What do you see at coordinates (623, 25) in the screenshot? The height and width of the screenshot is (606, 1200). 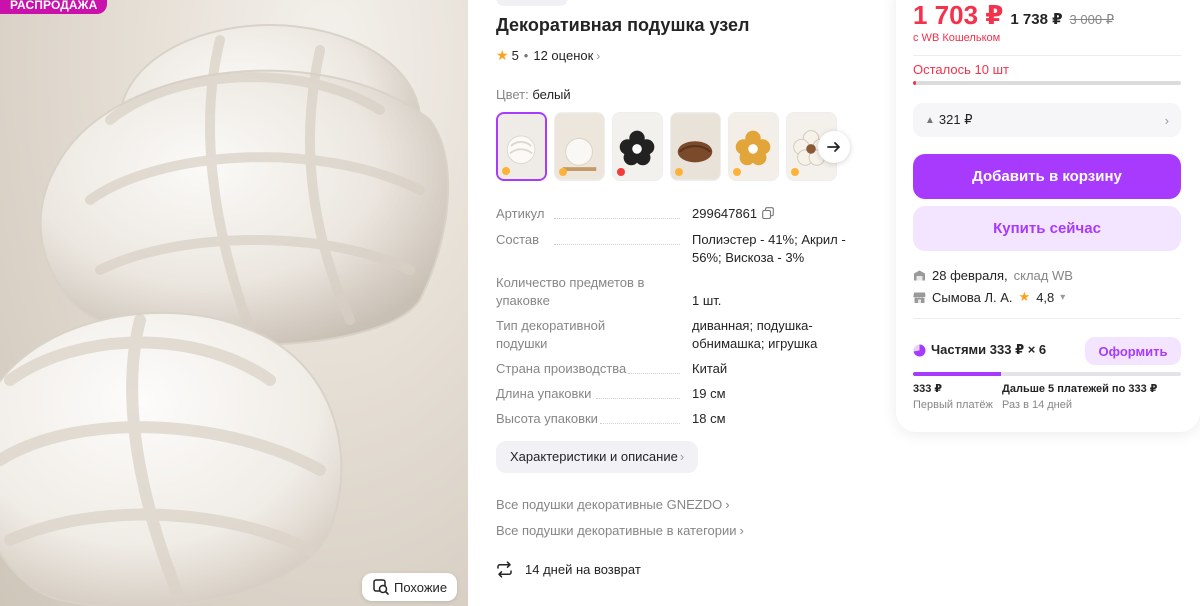 I see `product-title: Декоративная подушка узел` at bounding box center [623, 25].